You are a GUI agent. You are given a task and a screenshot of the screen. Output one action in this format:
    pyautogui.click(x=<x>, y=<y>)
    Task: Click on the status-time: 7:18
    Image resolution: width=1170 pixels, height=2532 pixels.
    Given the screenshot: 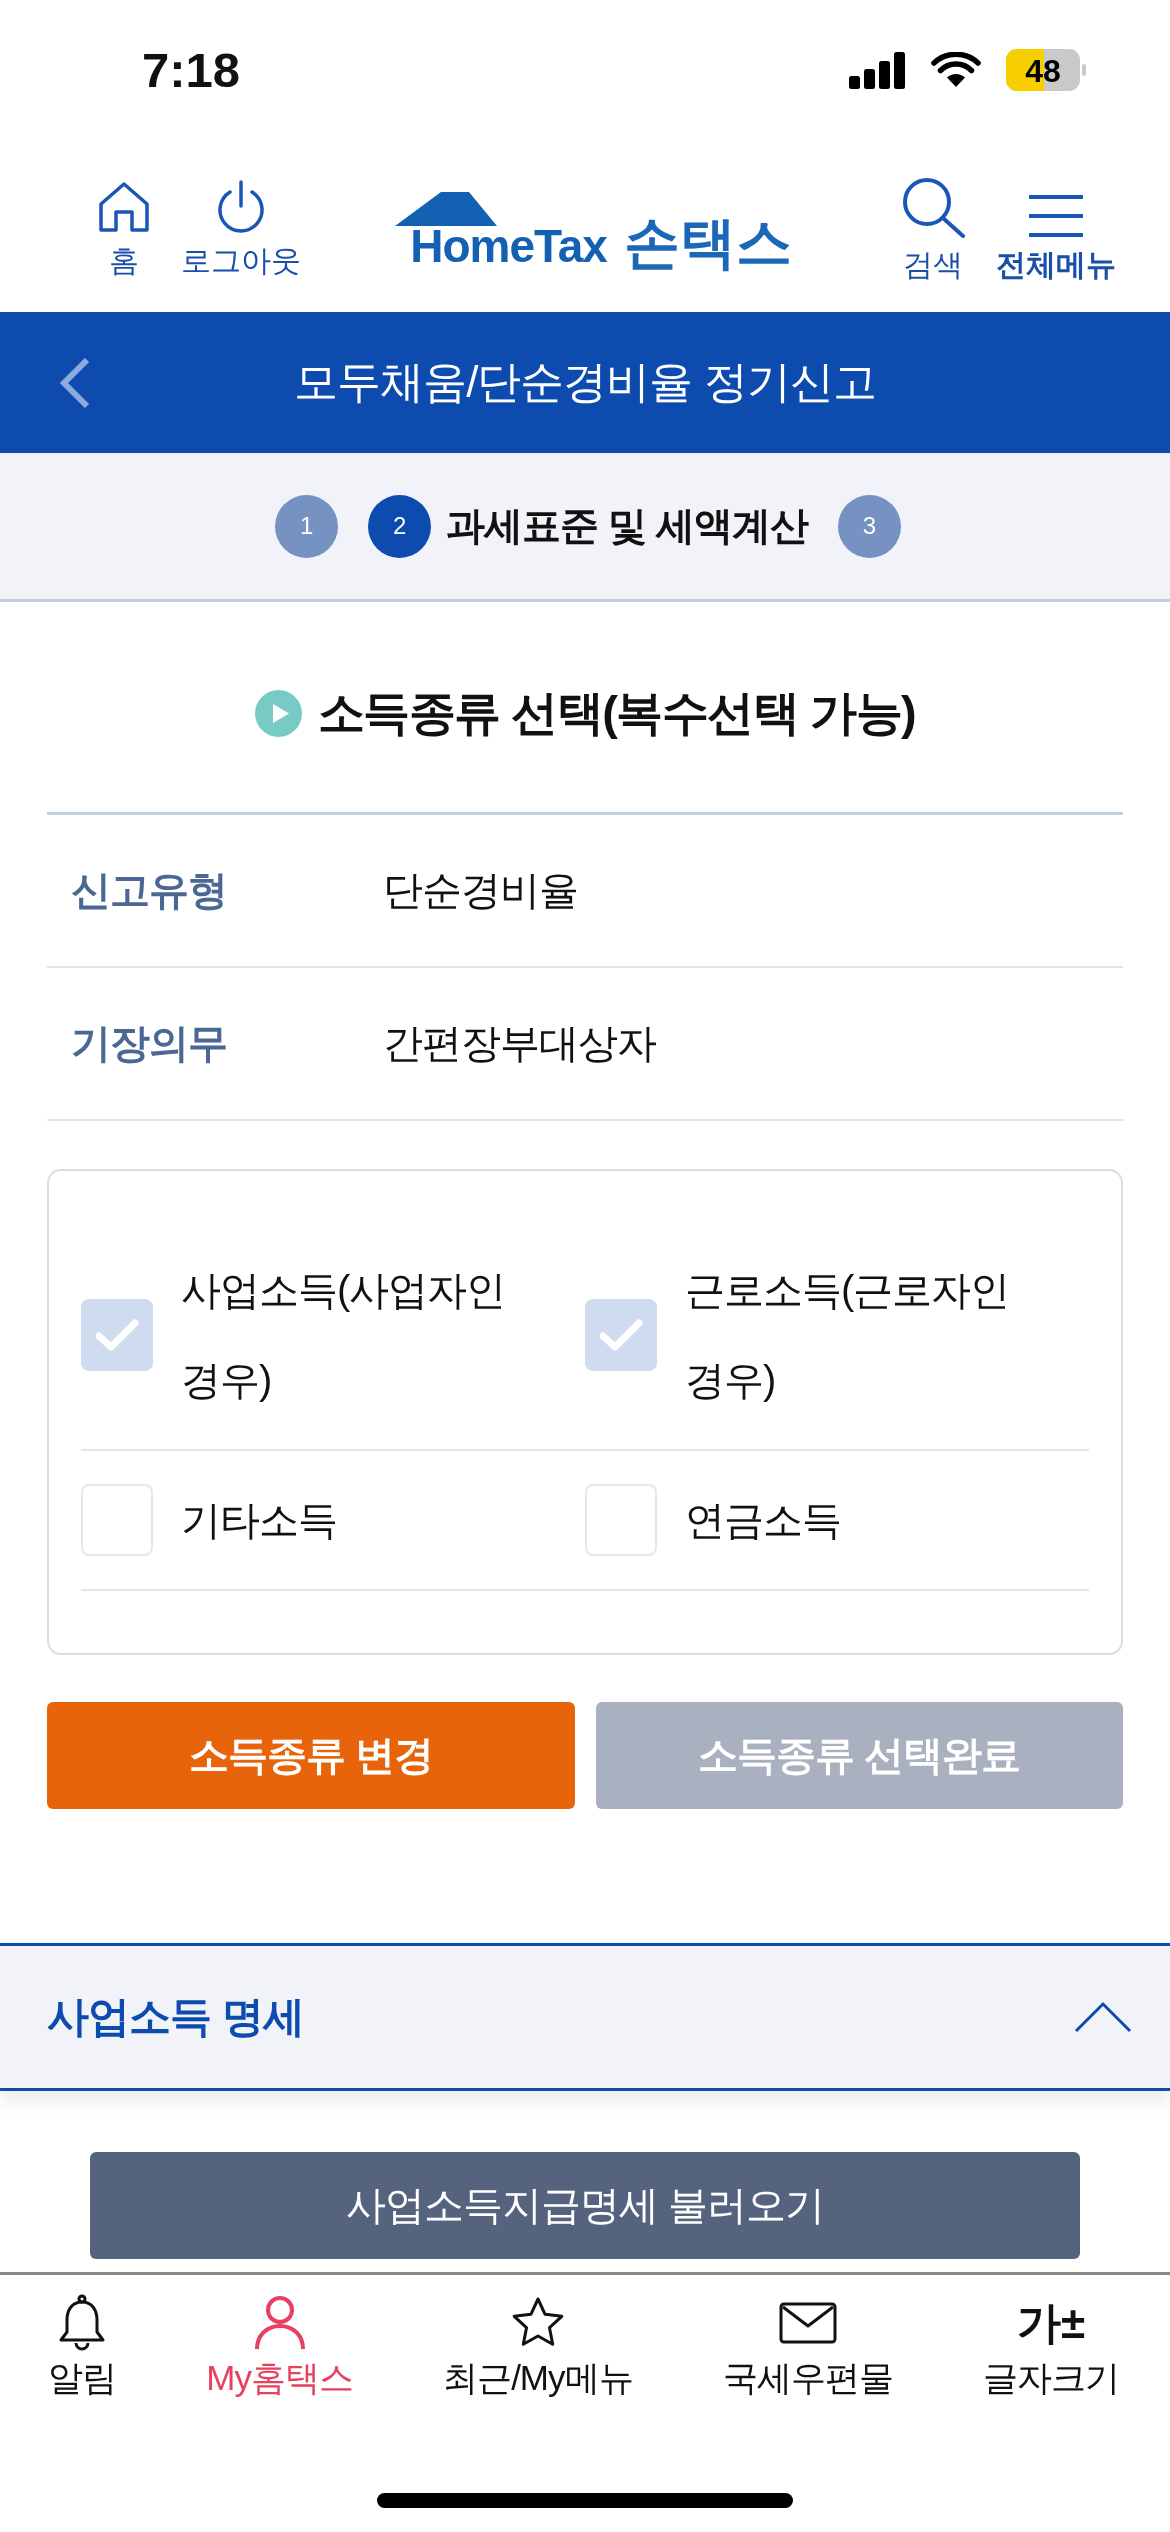 What is the action you would take?
    pyautogui.click(x=191, y=70)
    